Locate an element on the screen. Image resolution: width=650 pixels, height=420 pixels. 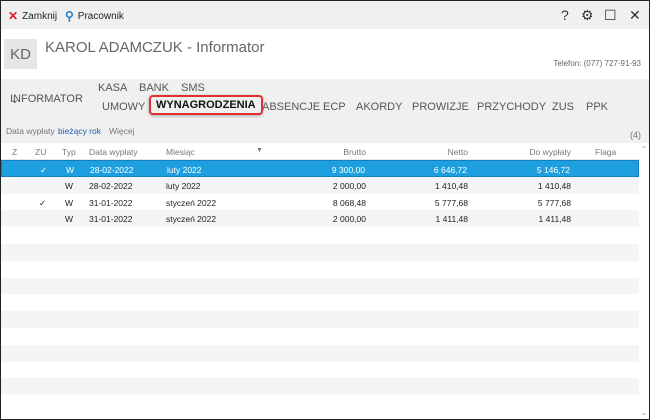
employee-label: Pracownik is located at coordinates (100, 16).